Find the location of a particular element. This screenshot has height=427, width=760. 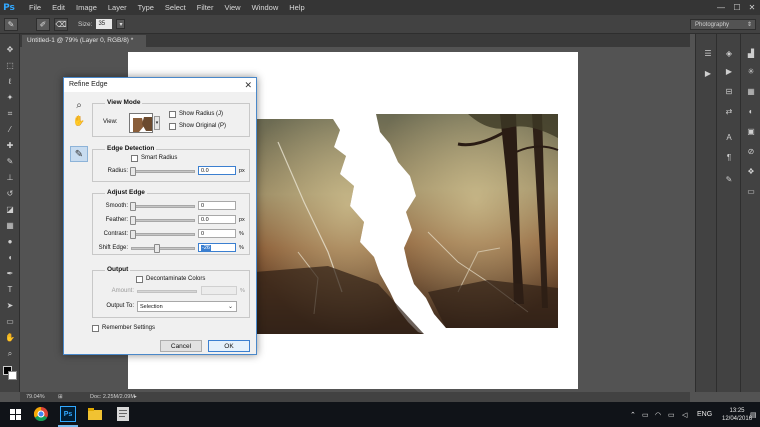

path-selection-tool-icon: ➤ is located at coordinates (10, 306).